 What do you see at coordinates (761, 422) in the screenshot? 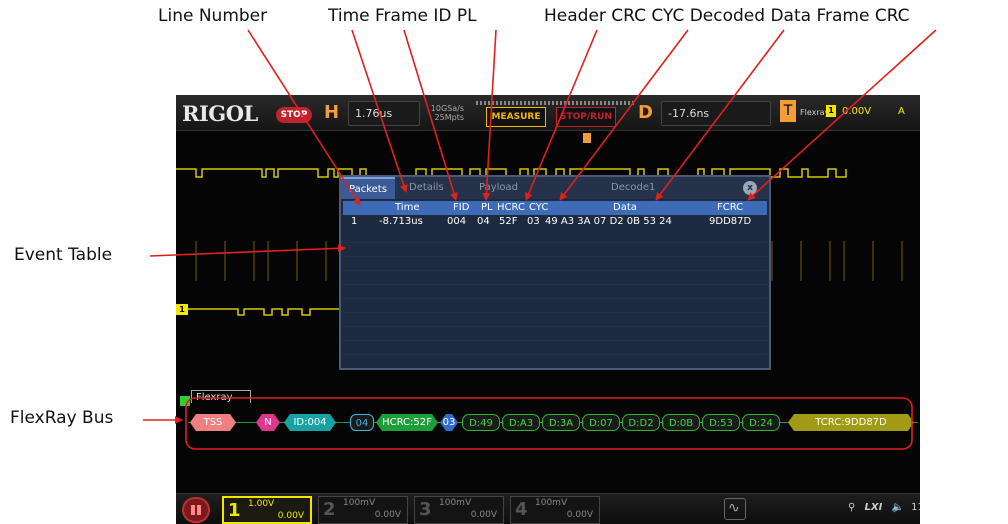
I see `bus-segment-data: D:24` at bounding box center [761, 422].